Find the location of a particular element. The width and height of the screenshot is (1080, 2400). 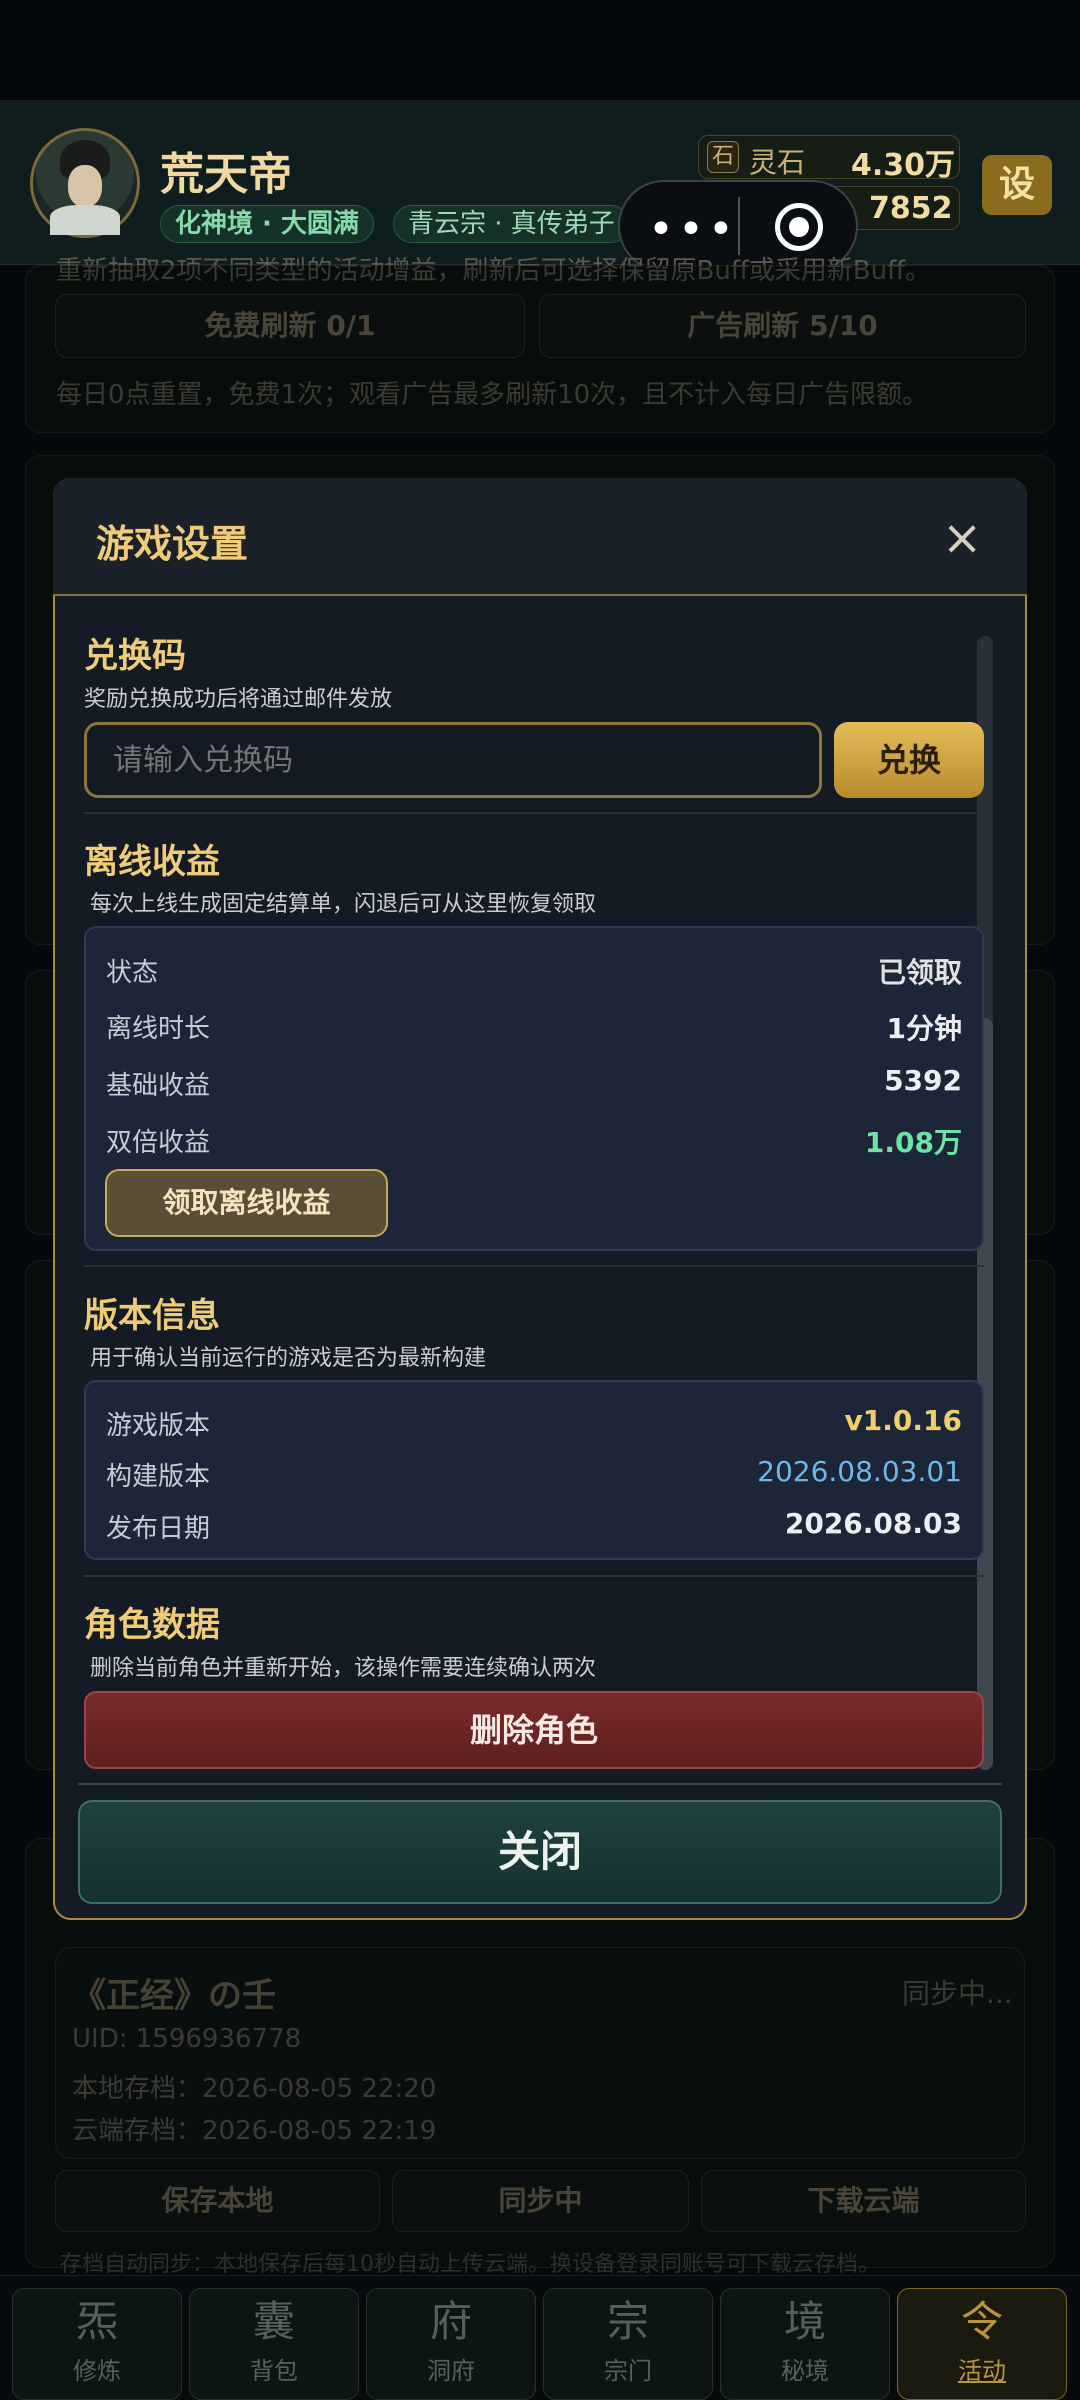

nav-backpack: 囊 背包 is located at coordinates (274, 2344).